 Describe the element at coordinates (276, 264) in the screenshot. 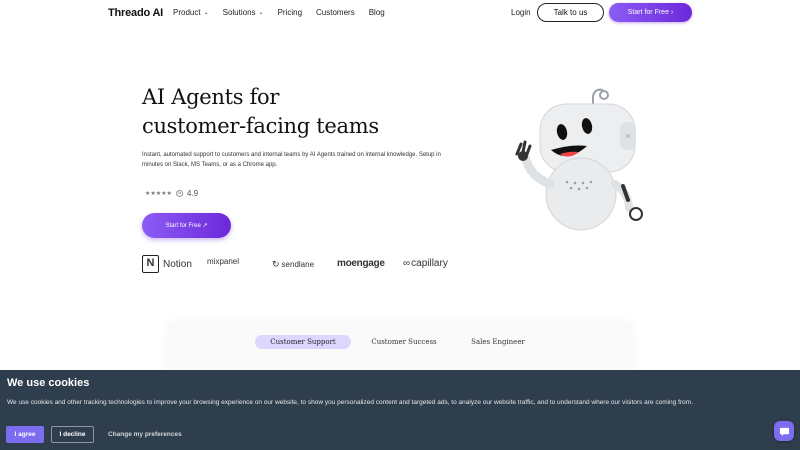

I see `sendlane-icon: ↻` at that location.